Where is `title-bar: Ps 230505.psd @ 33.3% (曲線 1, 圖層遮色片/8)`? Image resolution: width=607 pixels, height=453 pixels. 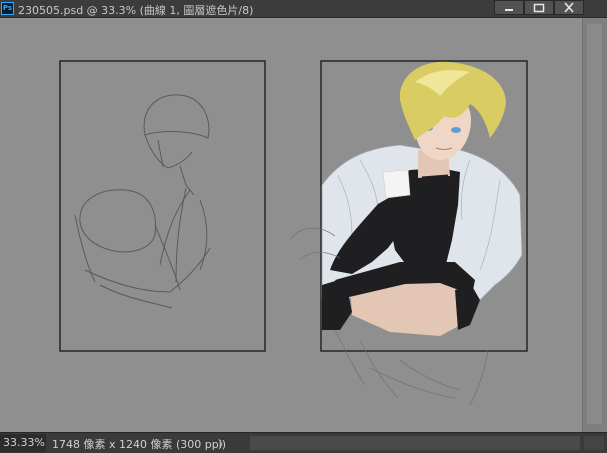
title-bar: Ps 230505.psd @ 33.3% (曲線 1, 圖層遮色片/8) is located at coordinates (303, 9).